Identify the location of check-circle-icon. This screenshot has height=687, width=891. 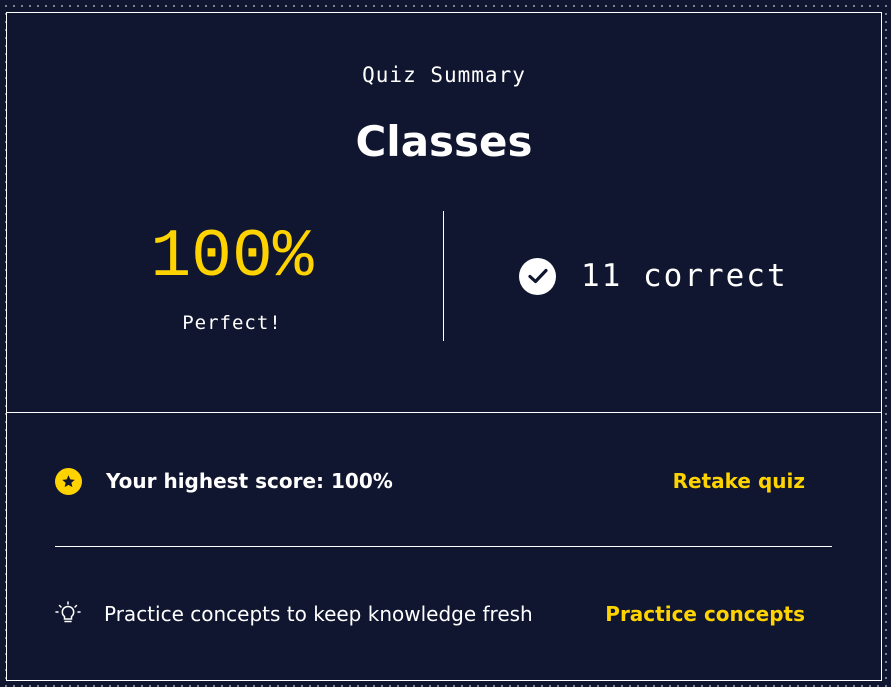
(537, 276).